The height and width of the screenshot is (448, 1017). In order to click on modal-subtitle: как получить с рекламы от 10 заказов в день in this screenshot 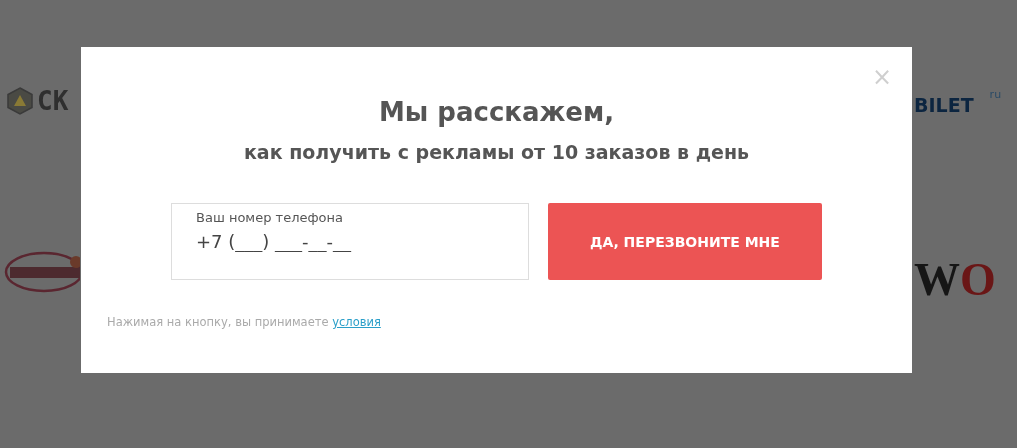, I will do `click(496, 152)`.